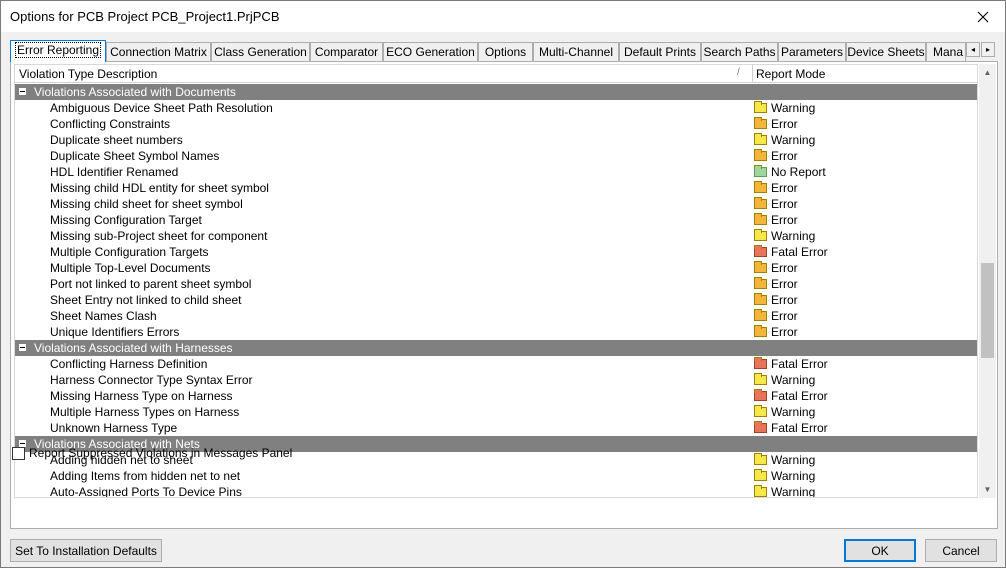  I want to click on violation-label: Missing sub-Project sheet for component, so click(159, 236).